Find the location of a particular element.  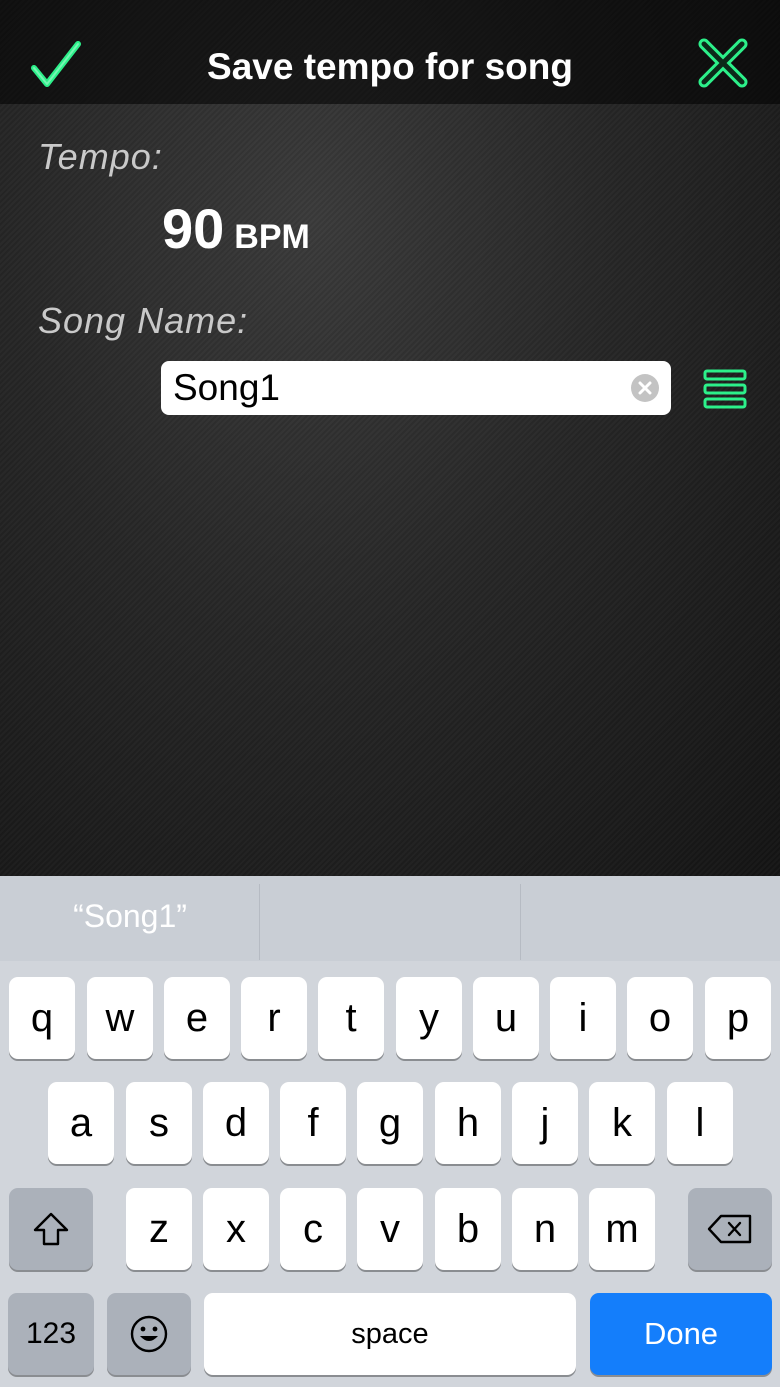

song-name-field is located at coordinates (416, 388).